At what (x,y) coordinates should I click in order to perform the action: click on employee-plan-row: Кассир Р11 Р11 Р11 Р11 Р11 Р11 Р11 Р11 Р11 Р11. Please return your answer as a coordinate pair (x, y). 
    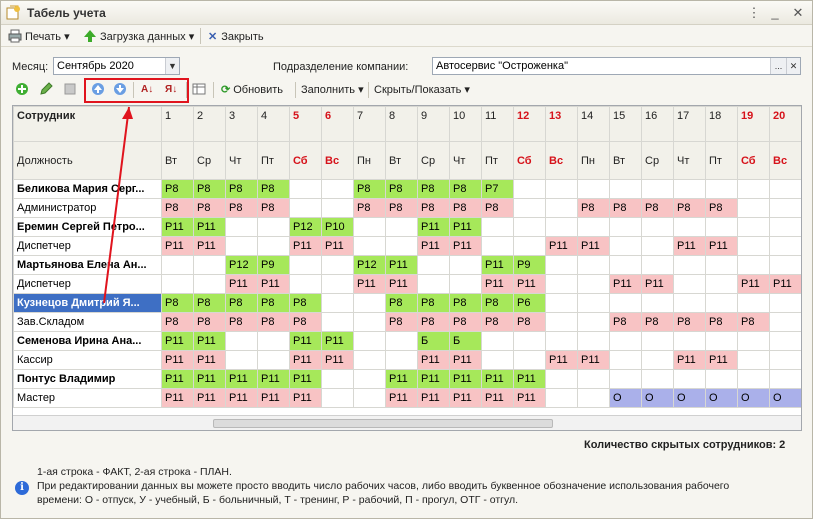
    Looking at the image, I should click on (407, 360).